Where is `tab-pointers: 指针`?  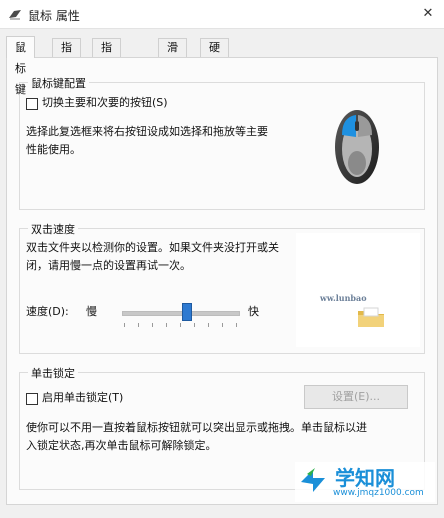
tab-pointers: 指针 is located at coordinates (66, 55).